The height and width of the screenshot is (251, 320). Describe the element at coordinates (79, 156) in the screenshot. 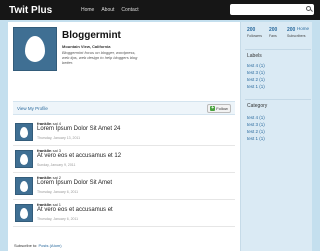

I see `tweet-text: At vero eos et accusamus et 12` at that location.